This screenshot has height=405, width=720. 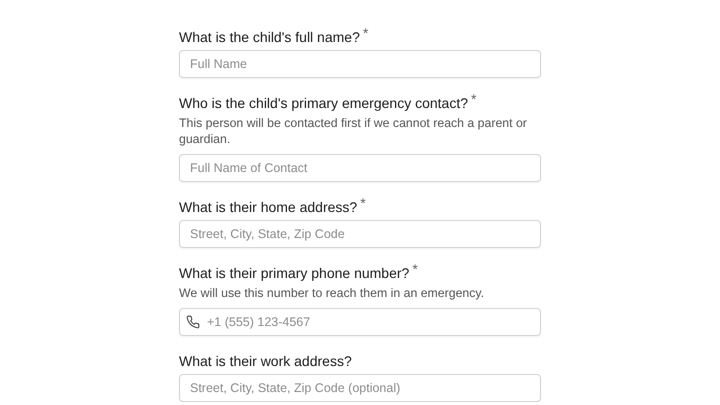 I want to click on question-label: What is their primary phone number?, so click(x=294, y=273).